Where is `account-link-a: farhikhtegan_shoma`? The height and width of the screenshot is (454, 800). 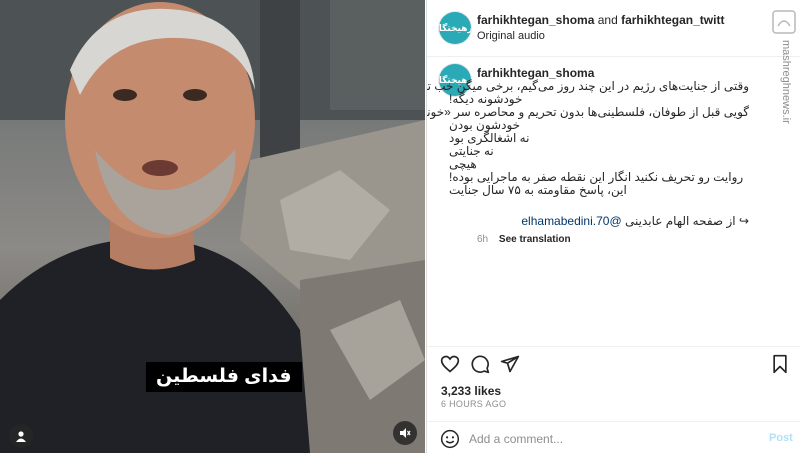
account-link-a: farhikhtegan_shoma is located at coordinates (535, 20).